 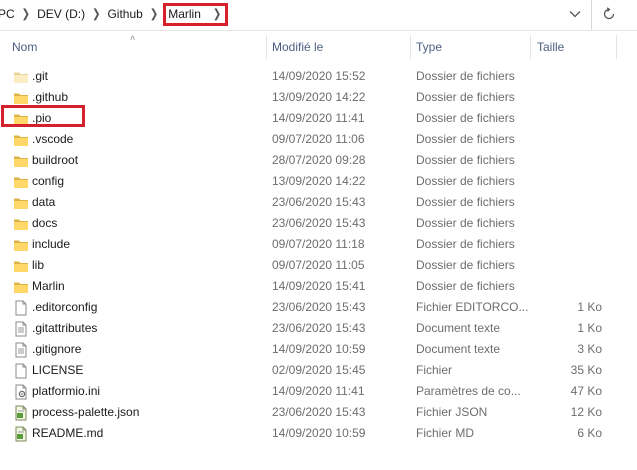 I want to click on breadcrumb-item-pc: PC, so click(x=7, y=14).